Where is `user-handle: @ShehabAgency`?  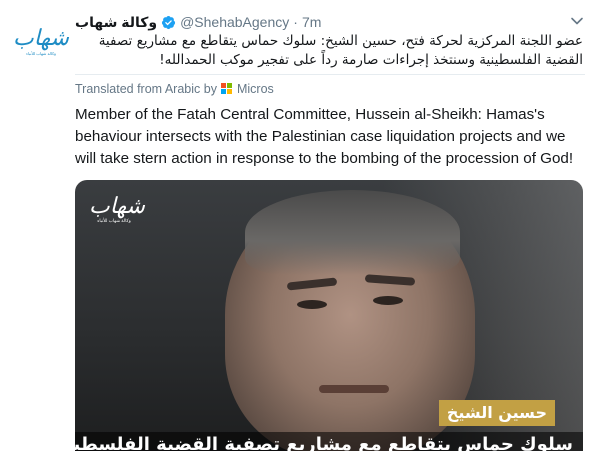
user-handle: @ShehabAgency is located at coordinates (234, 22).